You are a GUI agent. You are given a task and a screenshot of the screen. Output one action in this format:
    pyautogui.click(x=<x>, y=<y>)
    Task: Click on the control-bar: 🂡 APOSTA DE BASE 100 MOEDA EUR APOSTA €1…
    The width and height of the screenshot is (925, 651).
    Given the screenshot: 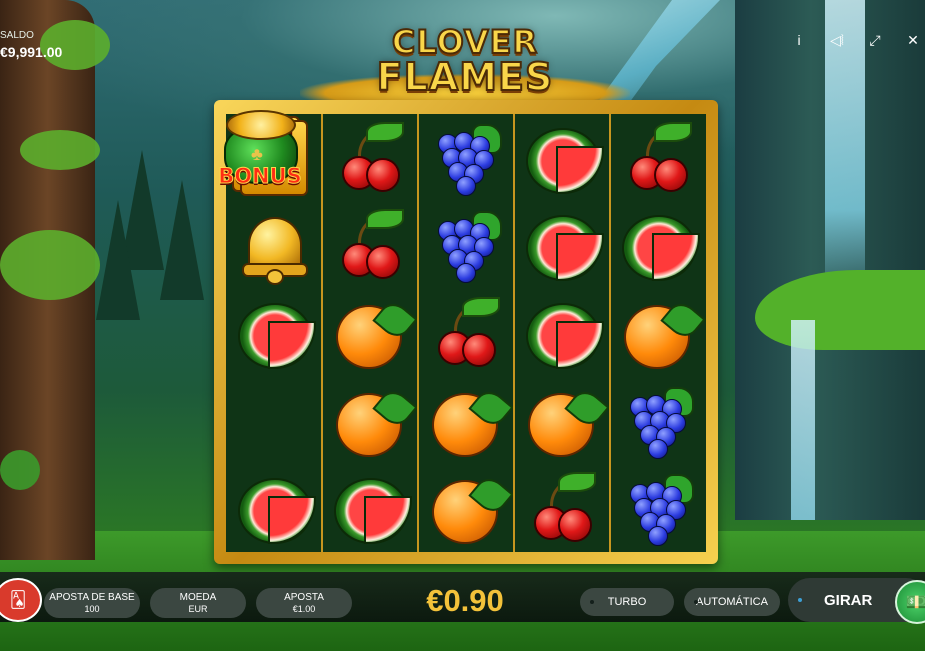 What is the action you would take?
    pyautogui.click(x=462, y=598)
    